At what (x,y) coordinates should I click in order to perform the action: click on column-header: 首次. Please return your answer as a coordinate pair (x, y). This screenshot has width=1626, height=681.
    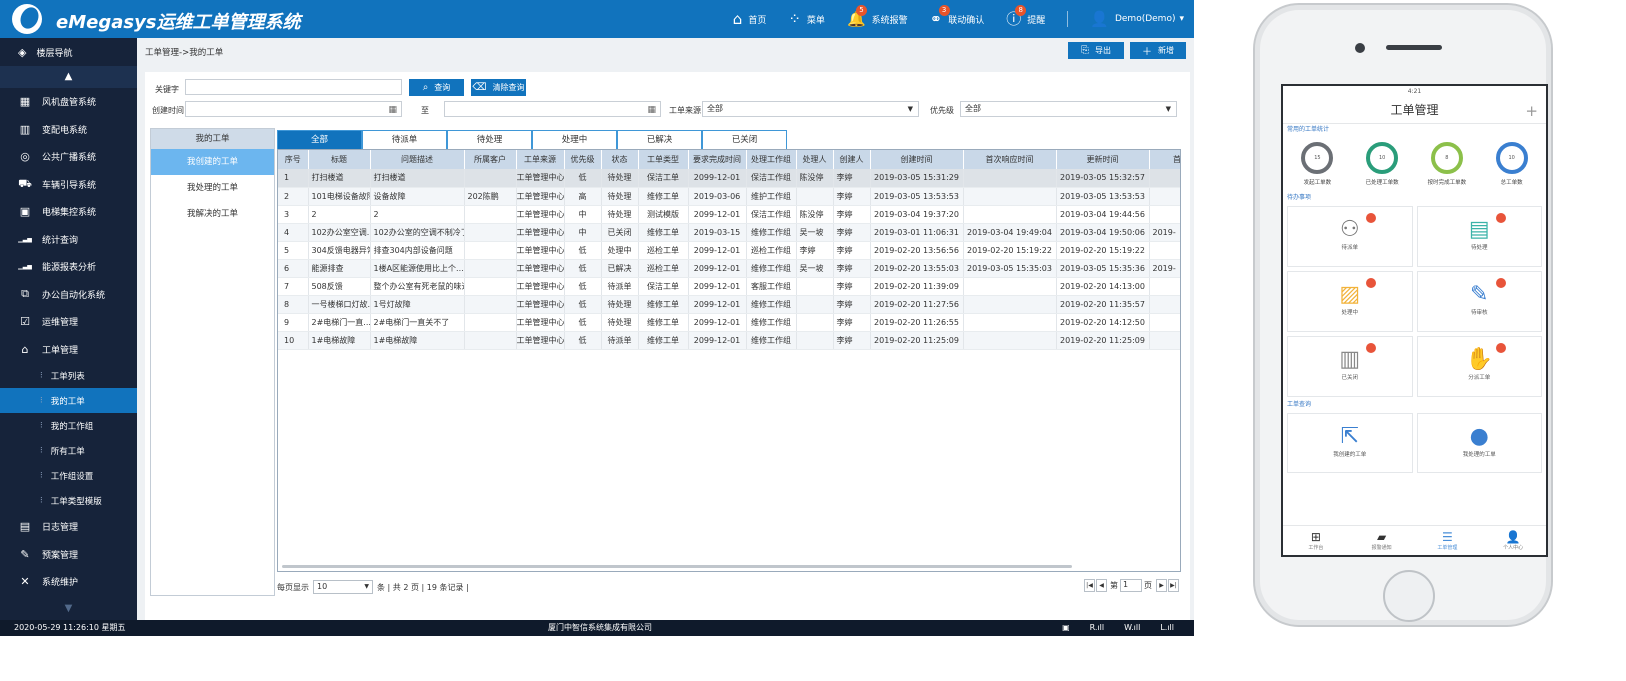
    Looking at the image, I should click on (1164, 159).